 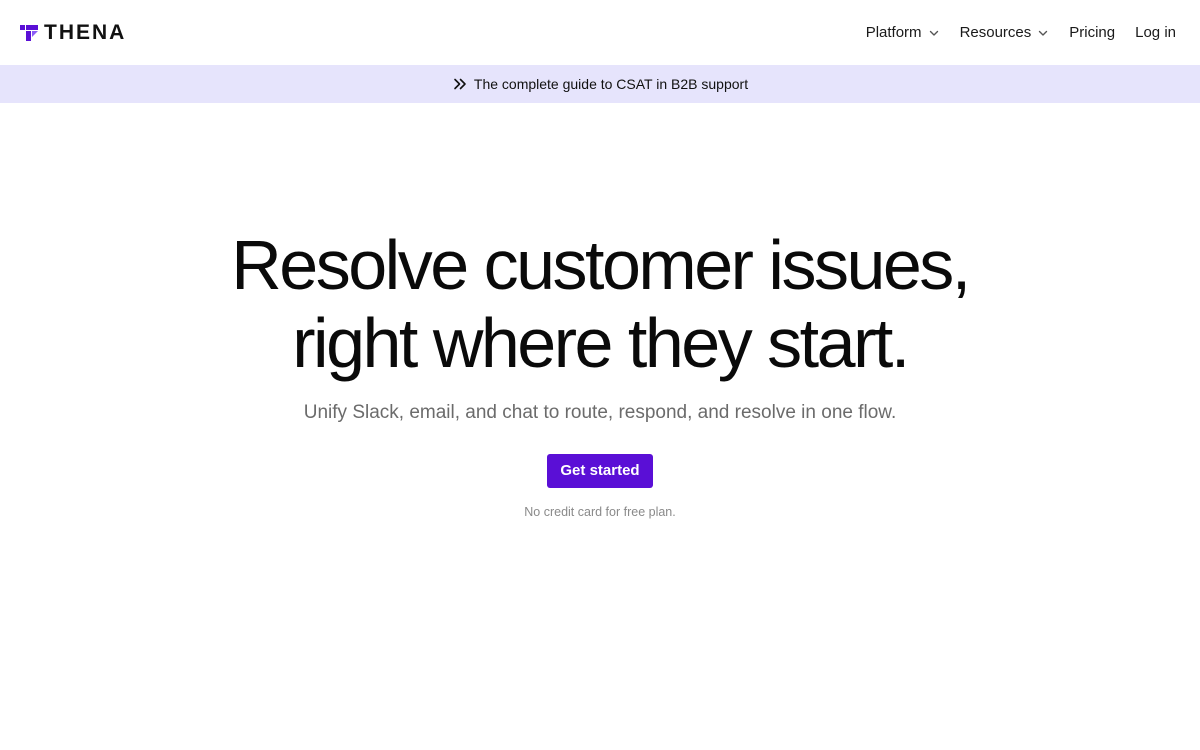 I want to click on nav-item-label: Resources, so click(x=995, y=32).